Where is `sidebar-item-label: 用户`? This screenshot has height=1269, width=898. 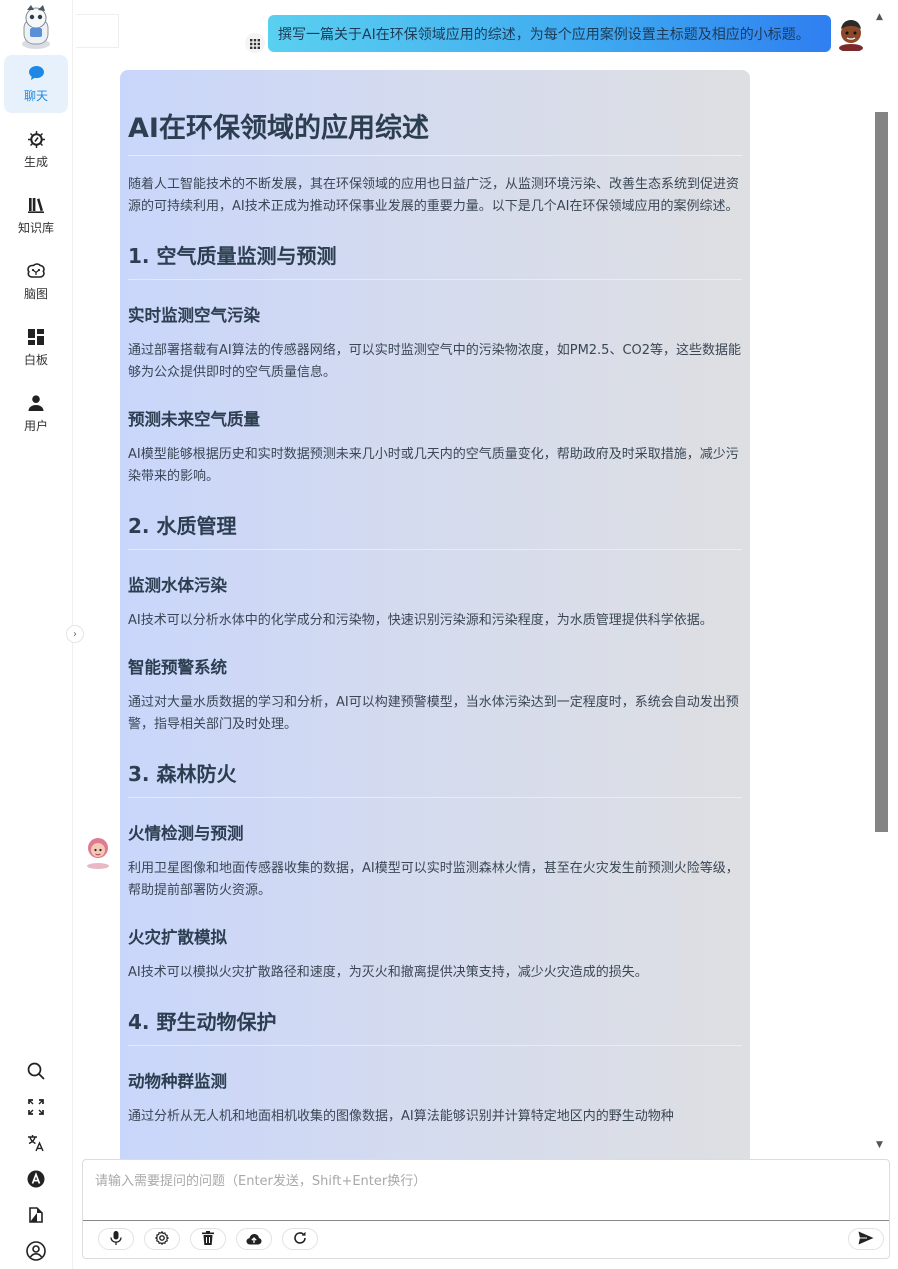
sidebar-item-label: 用户 is located at coordinates (35, 426).